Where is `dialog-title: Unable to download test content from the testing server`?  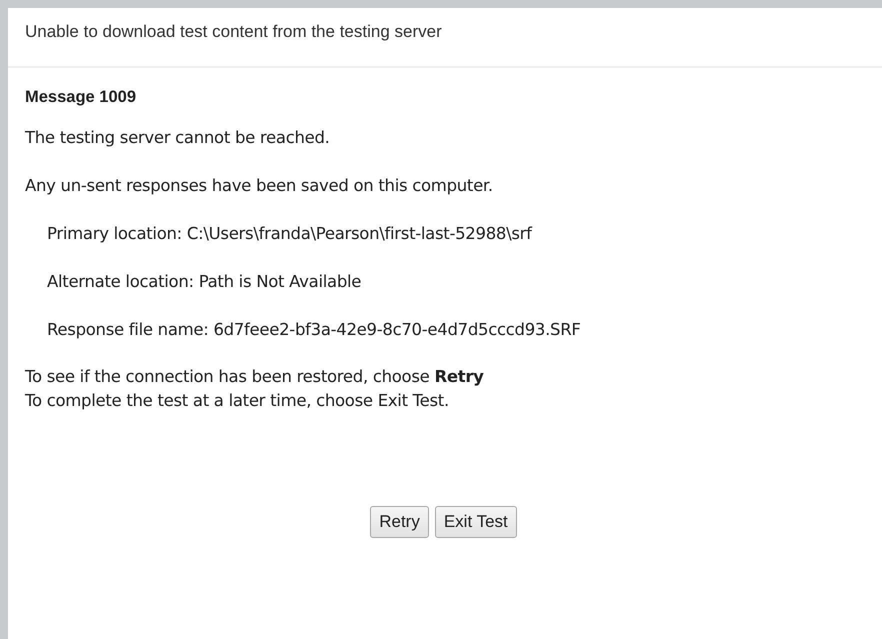 dialog-title: Unable to download test content from the testing server is located at coordinates (233, 31).